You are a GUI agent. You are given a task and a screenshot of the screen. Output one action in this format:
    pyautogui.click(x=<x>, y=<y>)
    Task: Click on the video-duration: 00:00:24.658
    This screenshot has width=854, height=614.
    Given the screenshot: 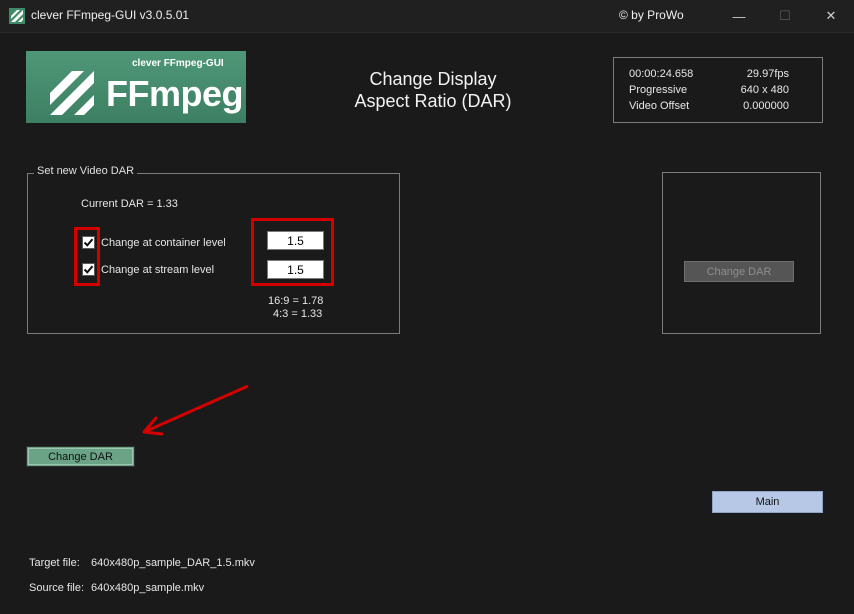 What is the action you would take?
    pyautogui.click(x=661, y=74)
    